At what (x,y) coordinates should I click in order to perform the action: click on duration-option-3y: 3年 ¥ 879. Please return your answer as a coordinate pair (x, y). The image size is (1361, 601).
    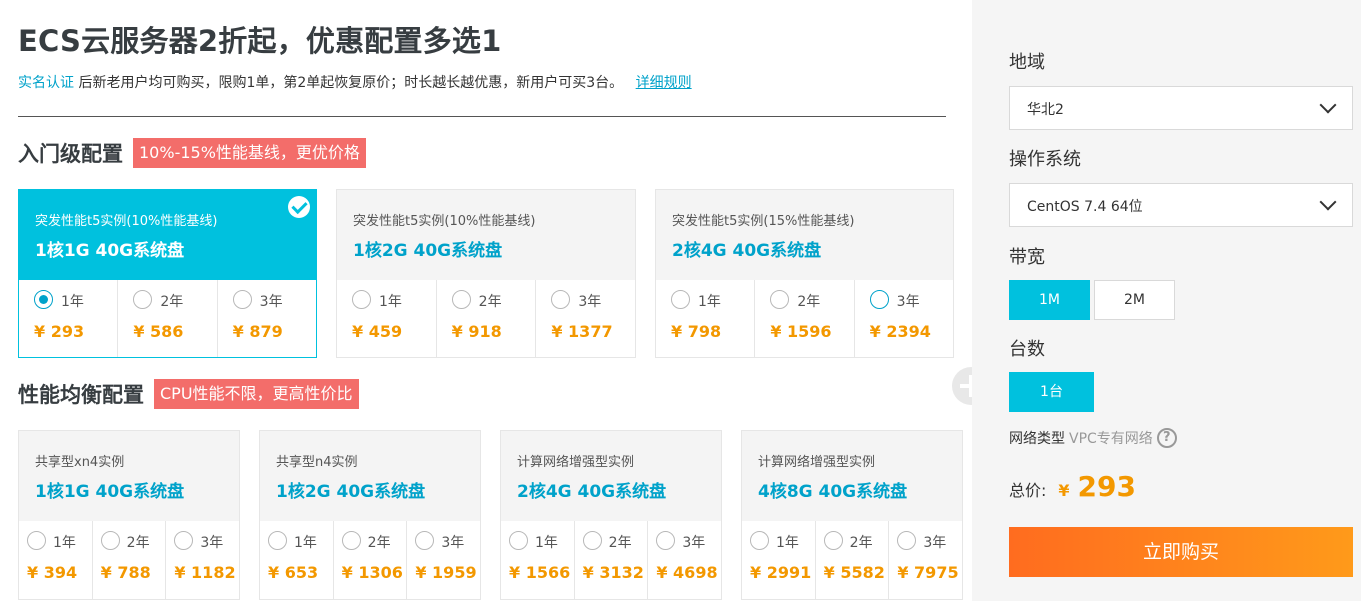
    Looking at the image, I should click on (267, 318).